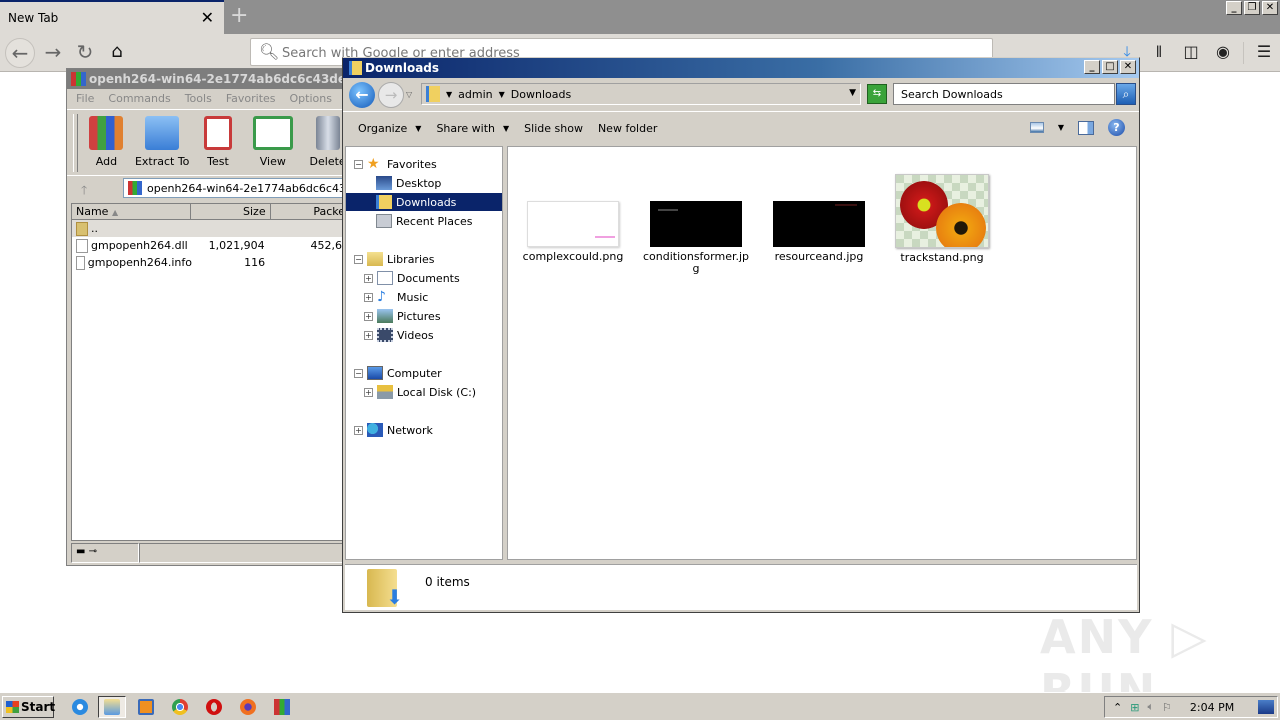 Image resolution: width=1280 pixels, height=720 pixels. Describe the element at coordinates (85, 53) in the screenshot. I see `reload-button: ↻` at that location.